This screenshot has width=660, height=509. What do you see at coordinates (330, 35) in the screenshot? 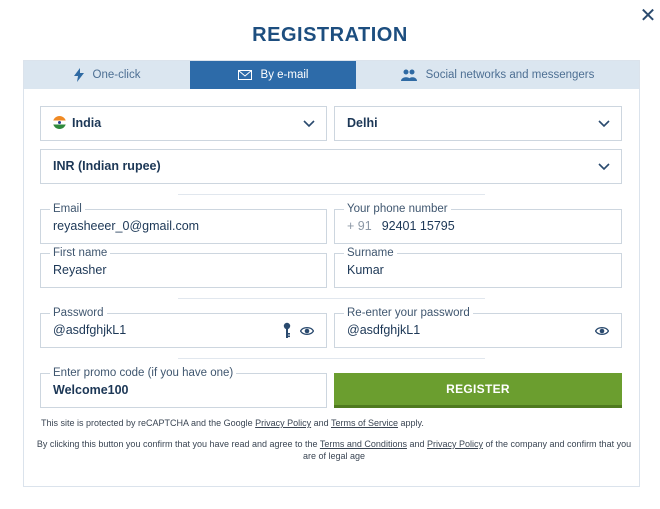
I see `page-title: REGISTRATION` at bounding box center [330, 35].